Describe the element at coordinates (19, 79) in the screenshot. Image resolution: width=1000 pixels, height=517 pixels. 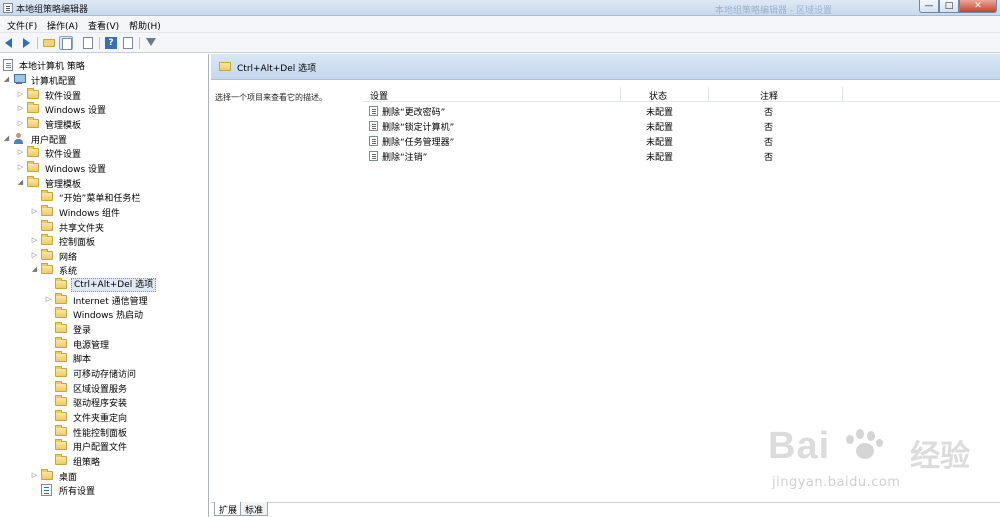
I see `computer-icon` at that location.